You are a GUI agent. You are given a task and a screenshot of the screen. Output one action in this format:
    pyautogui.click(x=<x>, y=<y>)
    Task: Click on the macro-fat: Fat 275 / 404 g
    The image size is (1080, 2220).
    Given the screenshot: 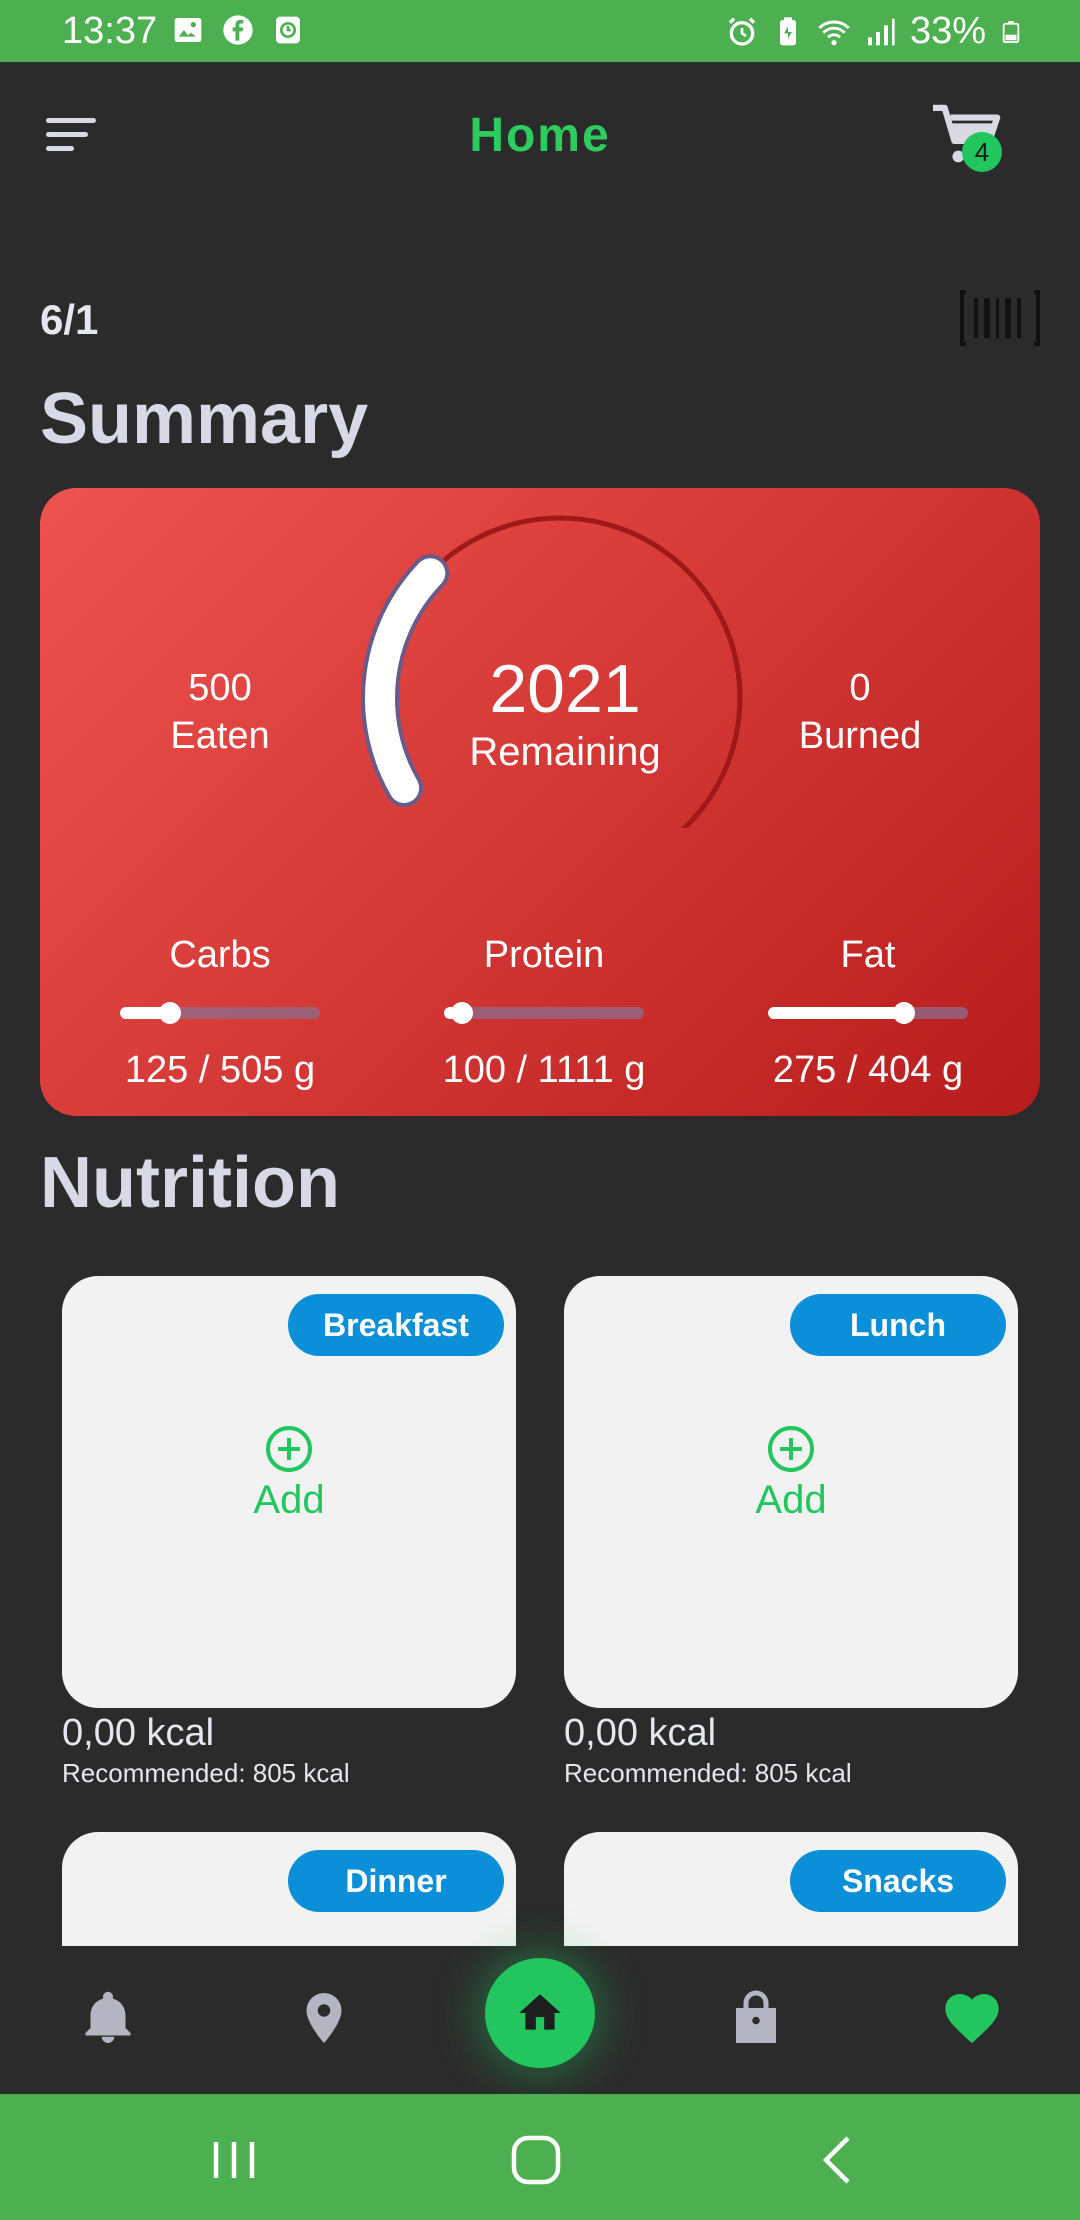 What is the action you would take?
    pyautogui.click(x=868, y=1013)
    